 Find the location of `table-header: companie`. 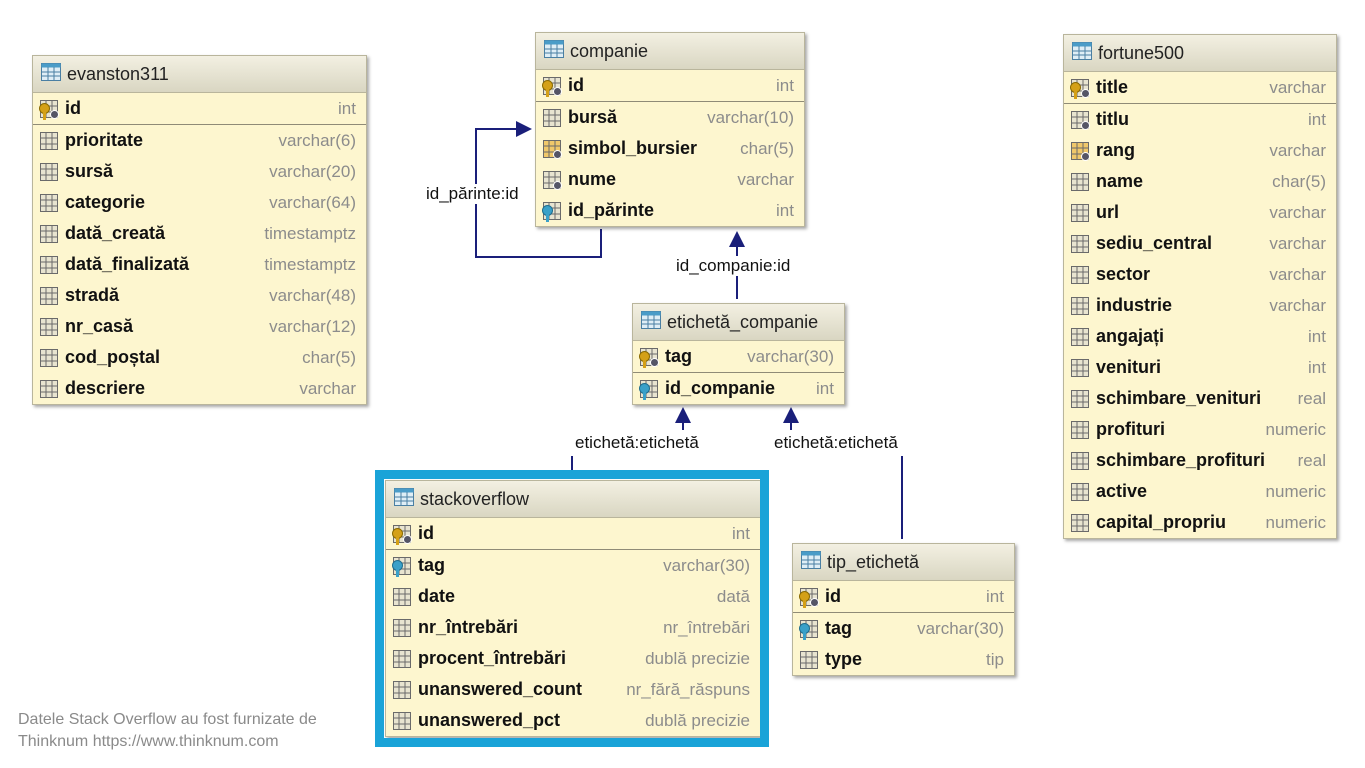

table-header: companie is located at coordinates (670, 51).